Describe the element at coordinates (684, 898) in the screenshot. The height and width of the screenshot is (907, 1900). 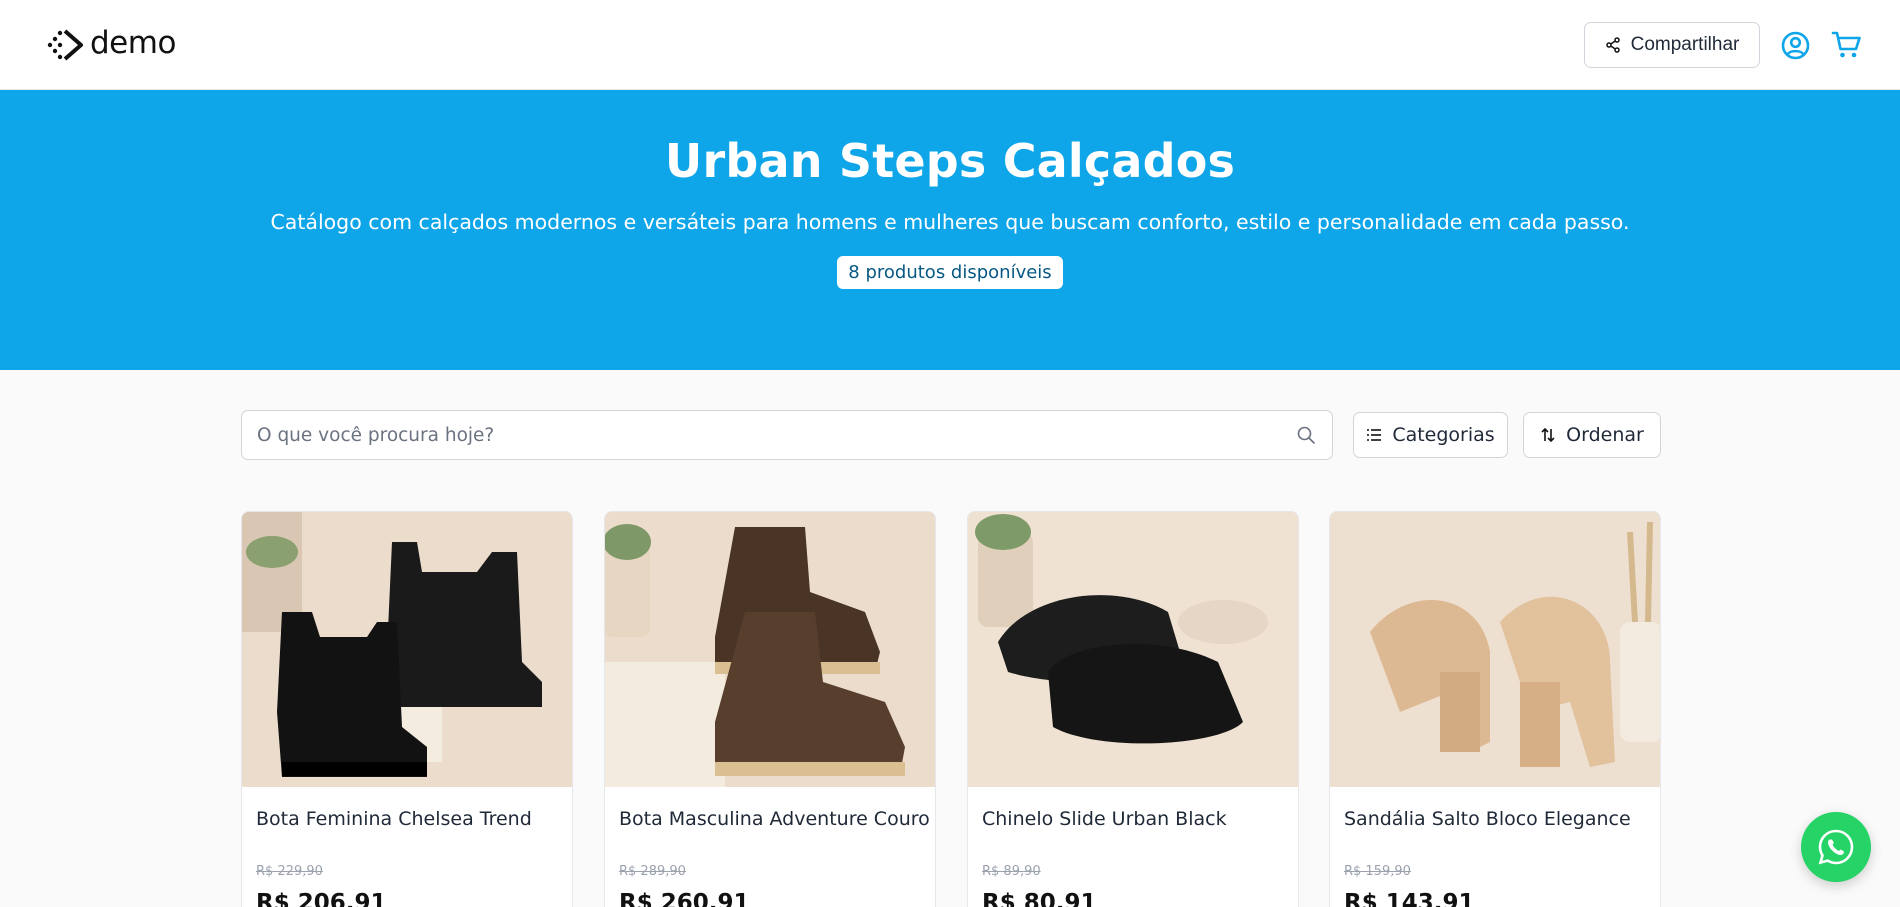
I see `product-price: R$ 260,91` at that location.